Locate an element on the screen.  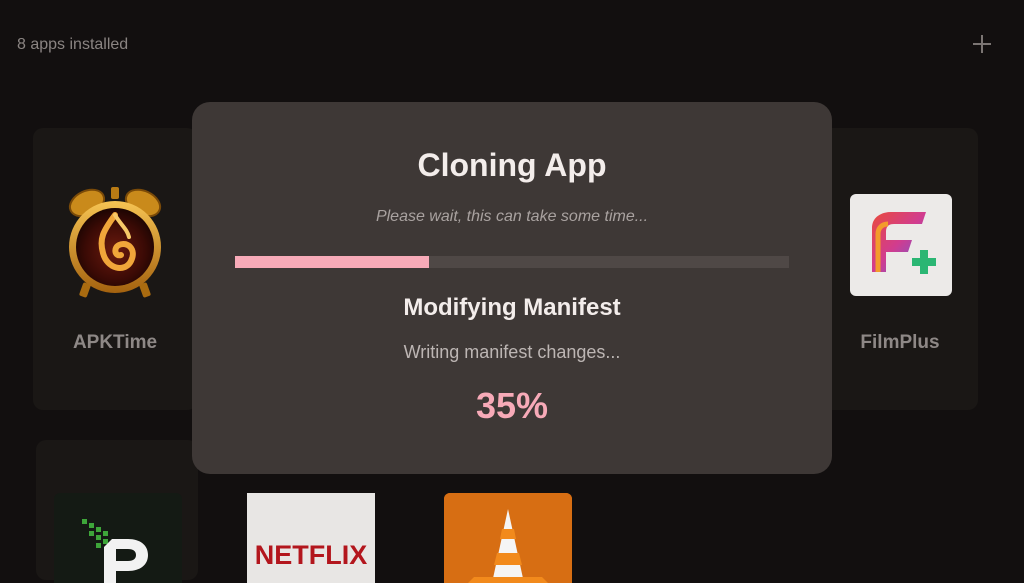
step-title: Modifying Manifest is located at coordinates (512, 307).